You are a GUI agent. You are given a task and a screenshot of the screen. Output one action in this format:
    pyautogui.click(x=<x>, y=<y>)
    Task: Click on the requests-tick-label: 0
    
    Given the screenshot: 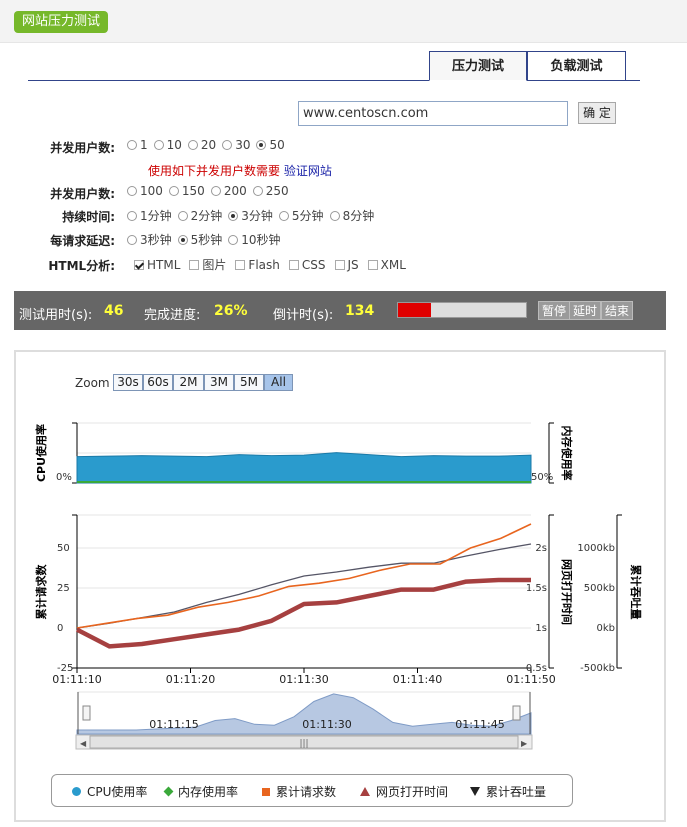 What is the action you would take?
    pyautogui.click(x=60, y=628)
    